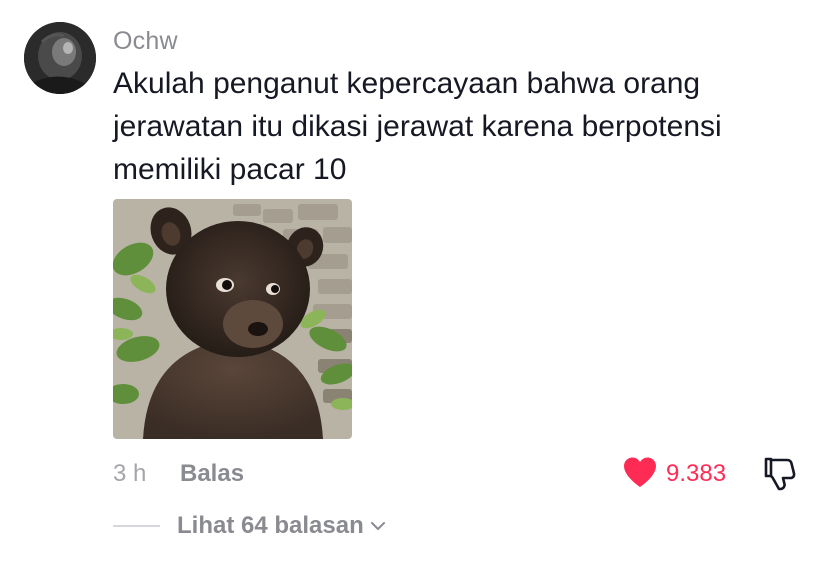  Describe the element at coordinates (780, 474) in the screenshot. I see `dislike-button` at that location.